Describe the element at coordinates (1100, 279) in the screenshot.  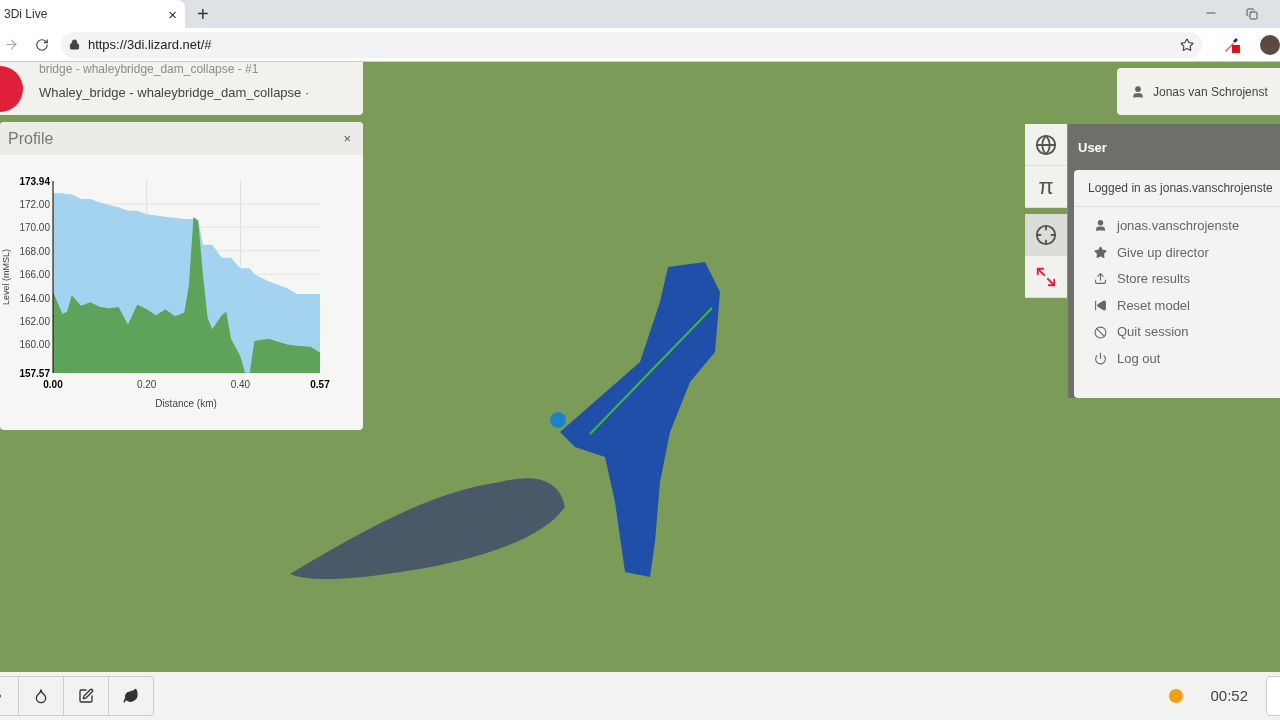
I see `upload-icon` at that location.